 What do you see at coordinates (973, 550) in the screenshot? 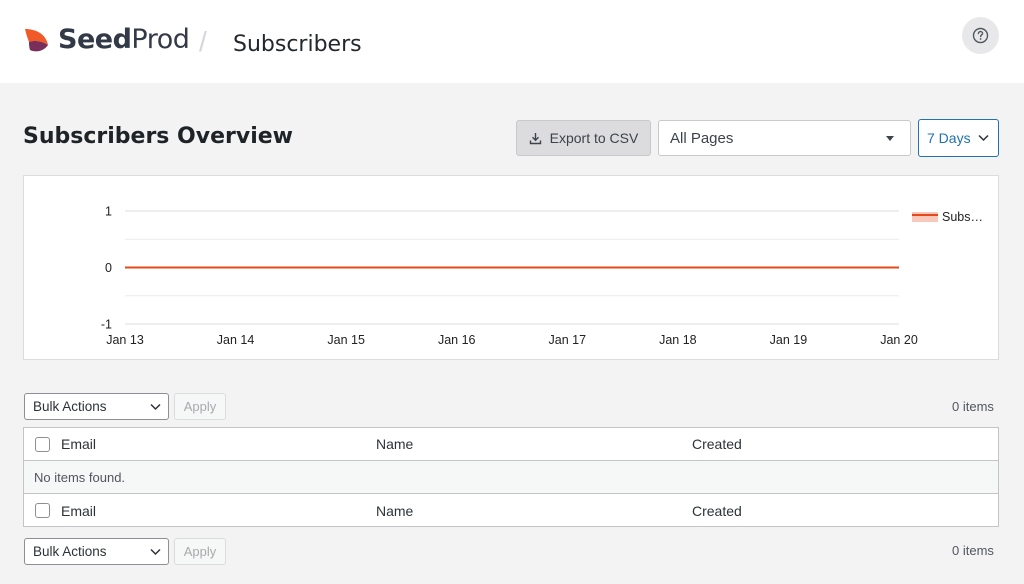
I see `items-count-bottom: 0 items` at bounding box center [973, 550].